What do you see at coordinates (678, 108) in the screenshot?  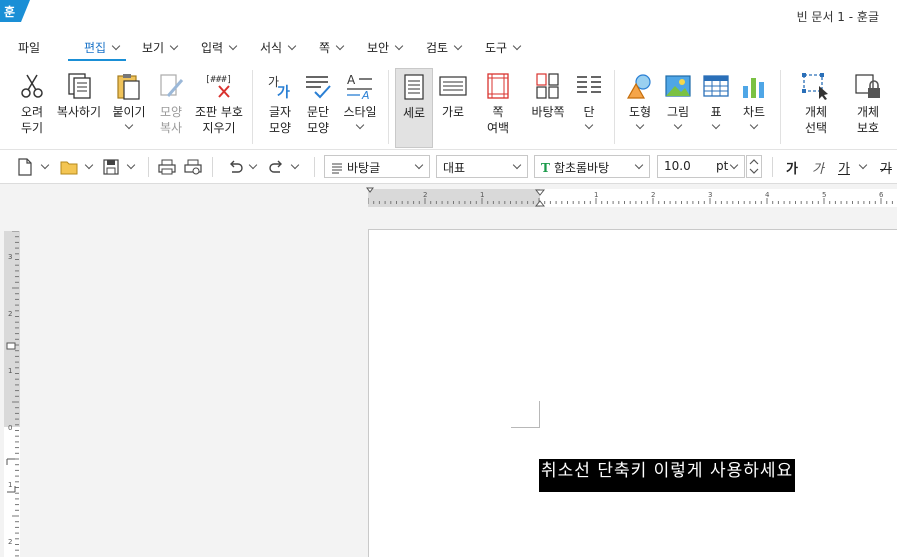 I see `picture-button: 그림` at bounding box center [678, 108].